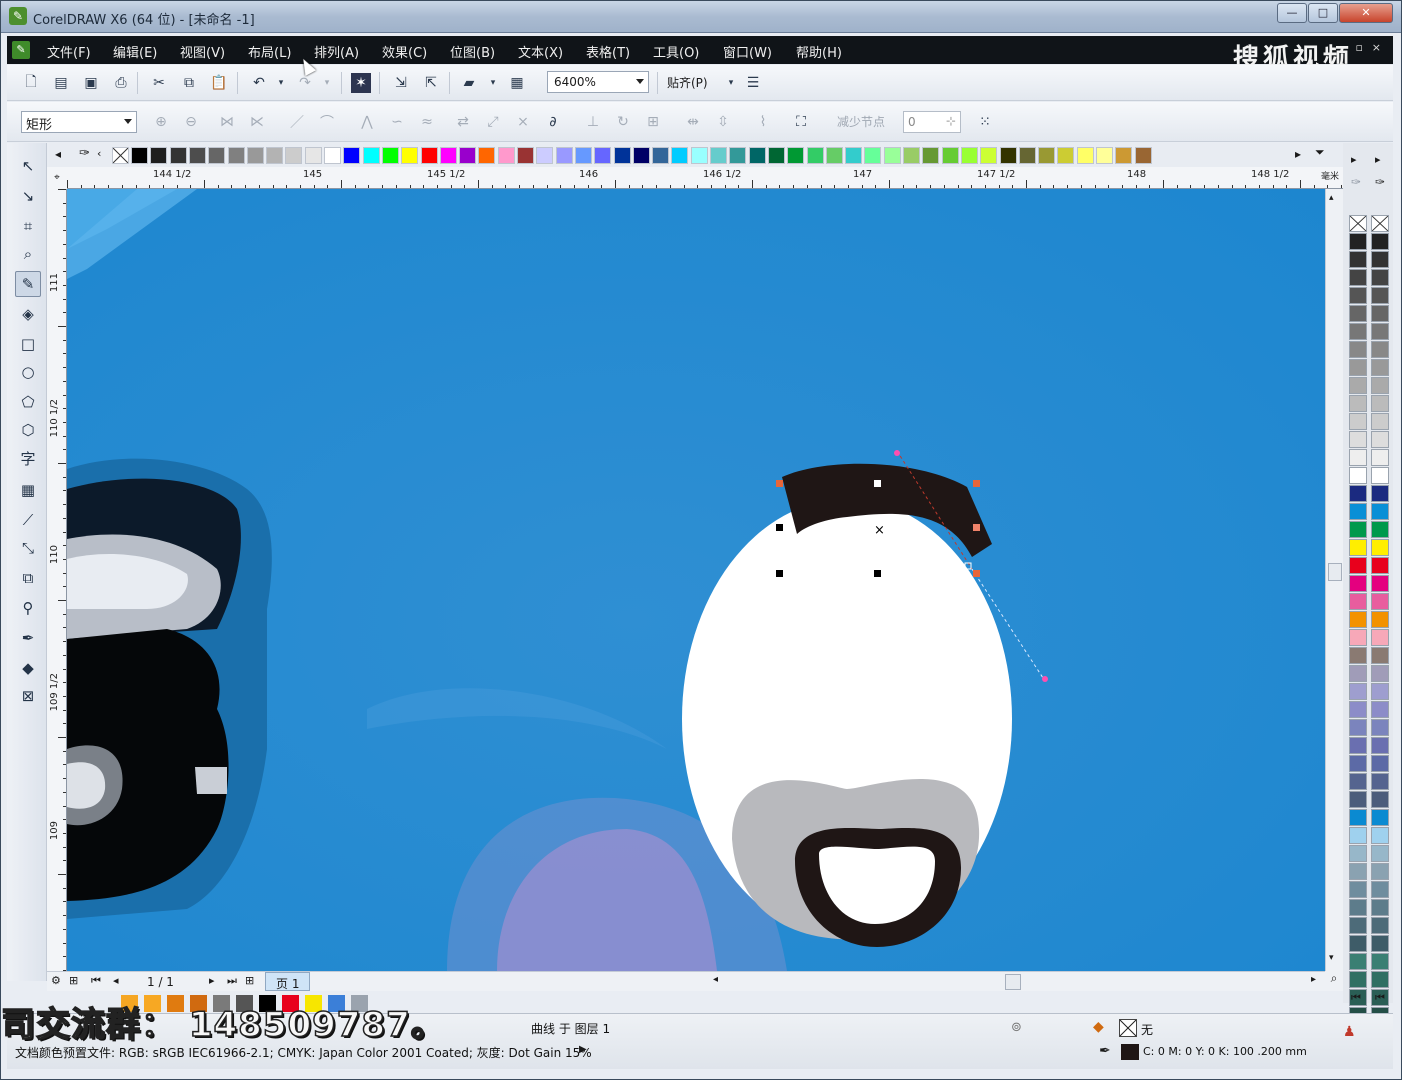 Image resolution: width=1402 pixels, height=1080 pixels. I want to click on menu-layout: 布局(L), so click(269, 51).